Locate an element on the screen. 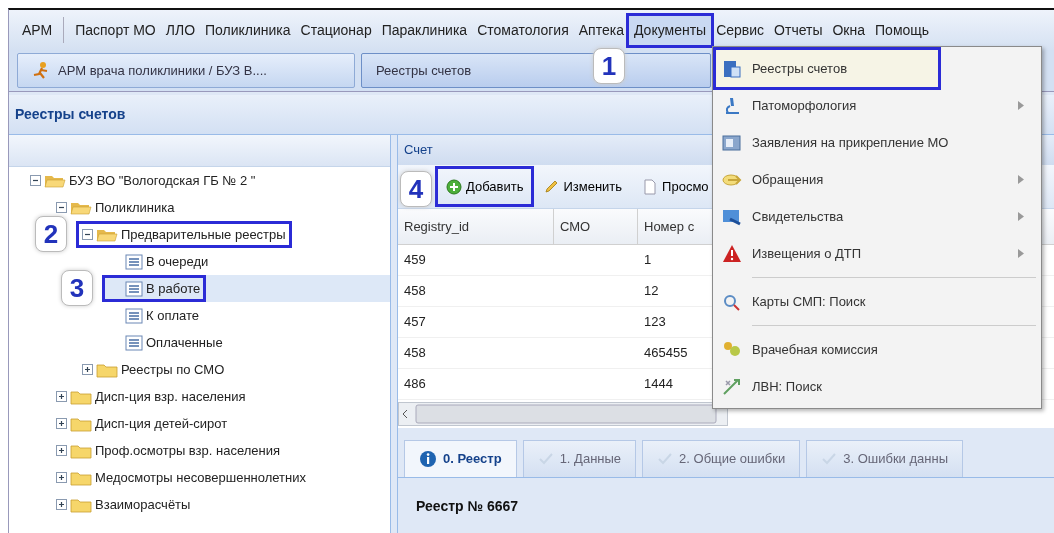  menu-option: Реестры счетов is located at coordinates (827, 68).